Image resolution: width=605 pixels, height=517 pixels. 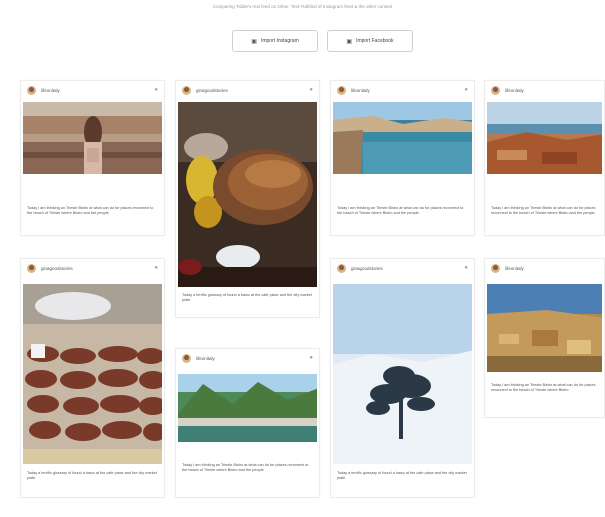 I want to click on facebook-icon: ▣, so click(x=349, y=41).